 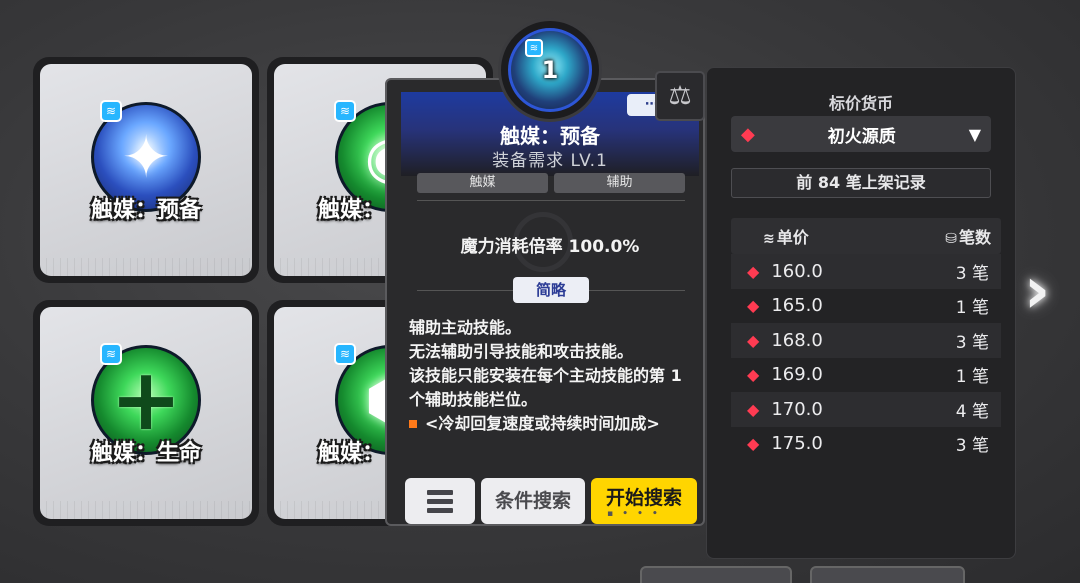 What do you see at coordinates (146, 157) in the screenshot?
I see `crest-icon: ✦` at bounding box center [146, 157].